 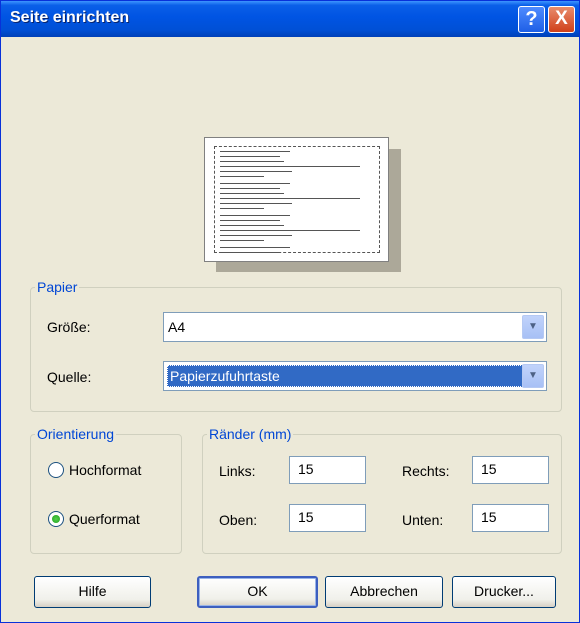 What do you see at coordinates (510, 470) in the screenshot?
I see `rechts-input: 15` at bounding box center [510, 470].